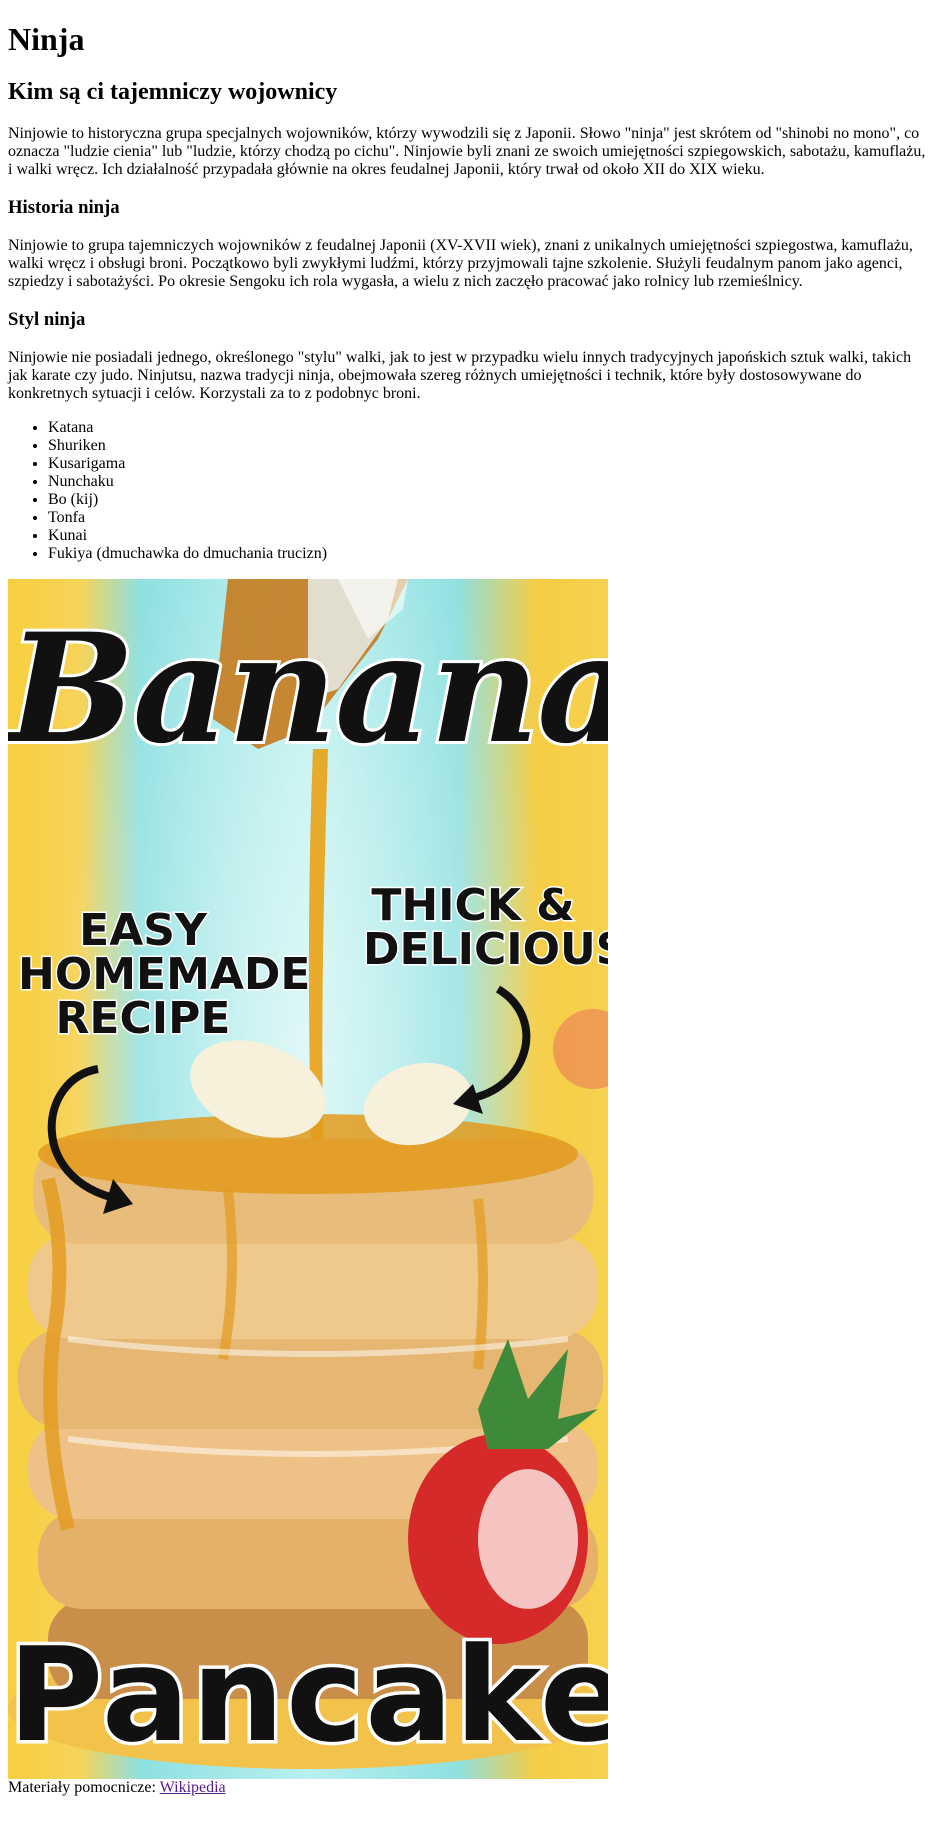 Image resolution: width=935 pixels, height=1835 pixels. What do you see at coordinates (580, 1049) in the screenshot?
I see `strawberry-blur` at bounding box center [580, 1049].